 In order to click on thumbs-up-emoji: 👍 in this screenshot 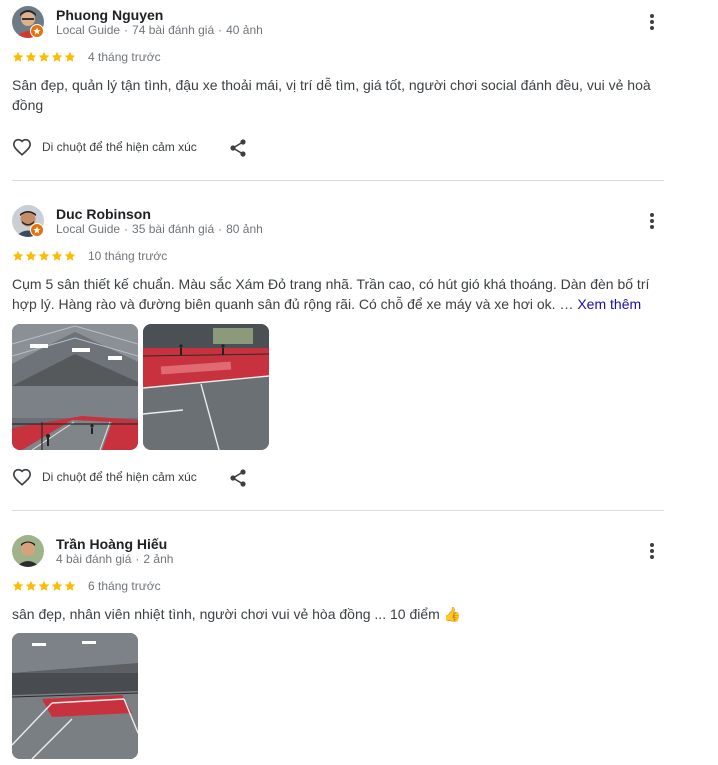, I will do `click(452, 614)`.